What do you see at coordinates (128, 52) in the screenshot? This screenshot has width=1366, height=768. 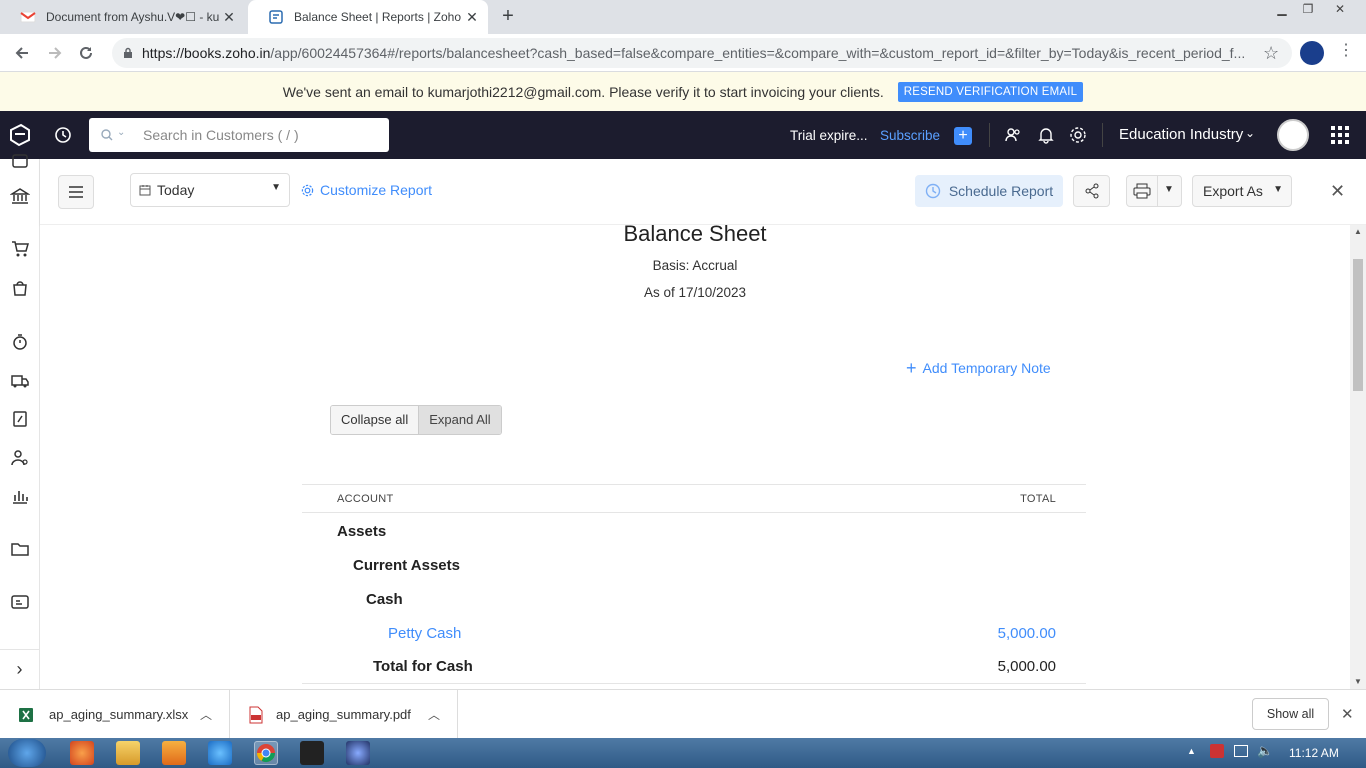 I see `lock-icon` at bounding box center [128, 52].